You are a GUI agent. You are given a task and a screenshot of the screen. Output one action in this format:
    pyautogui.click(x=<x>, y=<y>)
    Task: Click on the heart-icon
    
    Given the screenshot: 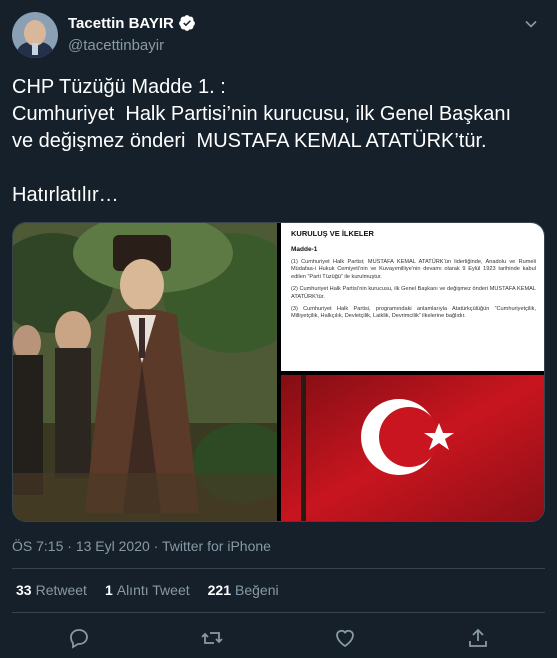 What is the action you would take?
    pyautogui.click(x=345, y=638)
    